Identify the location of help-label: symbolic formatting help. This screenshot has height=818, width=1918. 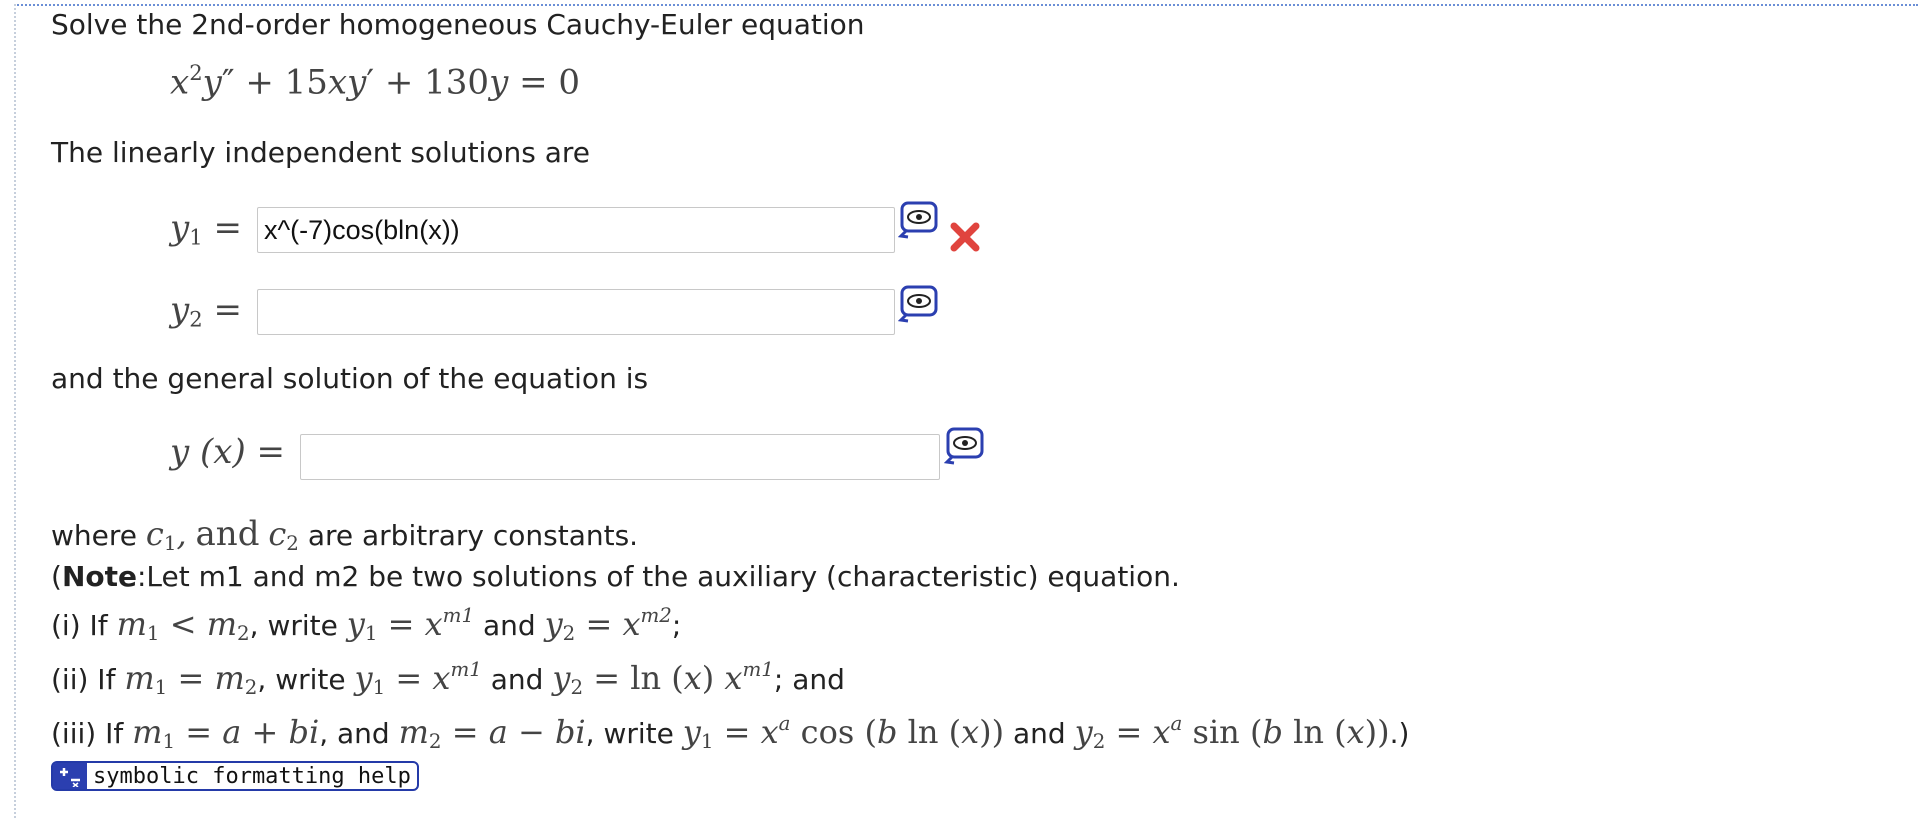
(252, 776).